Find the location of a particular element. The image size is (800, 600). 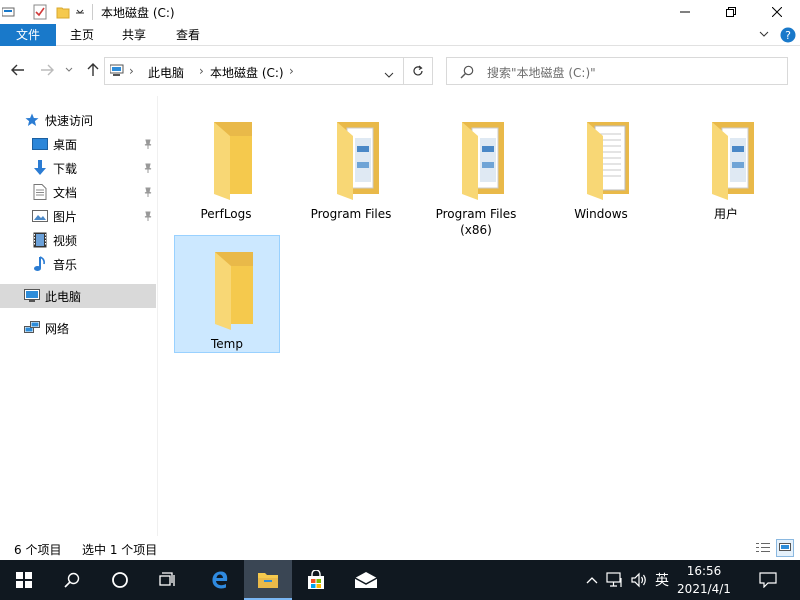

sidebar-item-this-pc: 此电脑 is located at coordinates (78, 296).